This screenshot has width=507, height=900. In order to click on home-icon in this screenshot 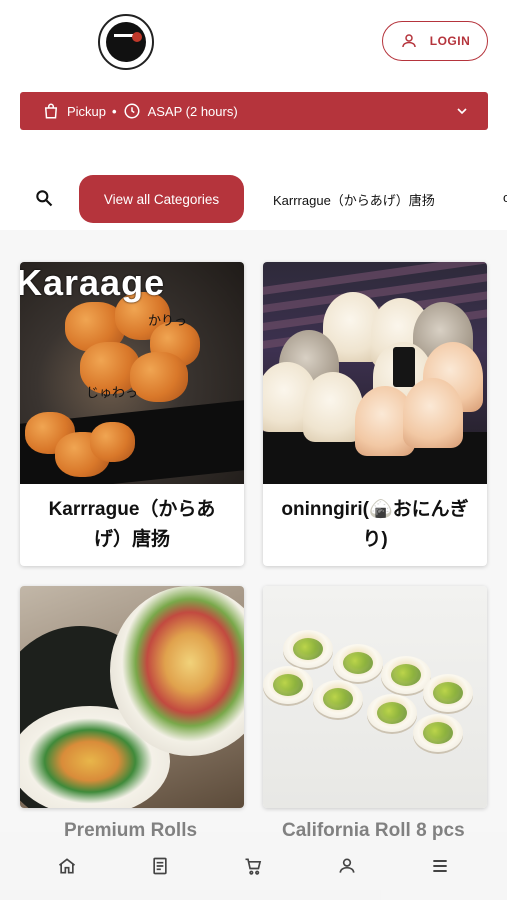, I will do `click(66, 866)`.